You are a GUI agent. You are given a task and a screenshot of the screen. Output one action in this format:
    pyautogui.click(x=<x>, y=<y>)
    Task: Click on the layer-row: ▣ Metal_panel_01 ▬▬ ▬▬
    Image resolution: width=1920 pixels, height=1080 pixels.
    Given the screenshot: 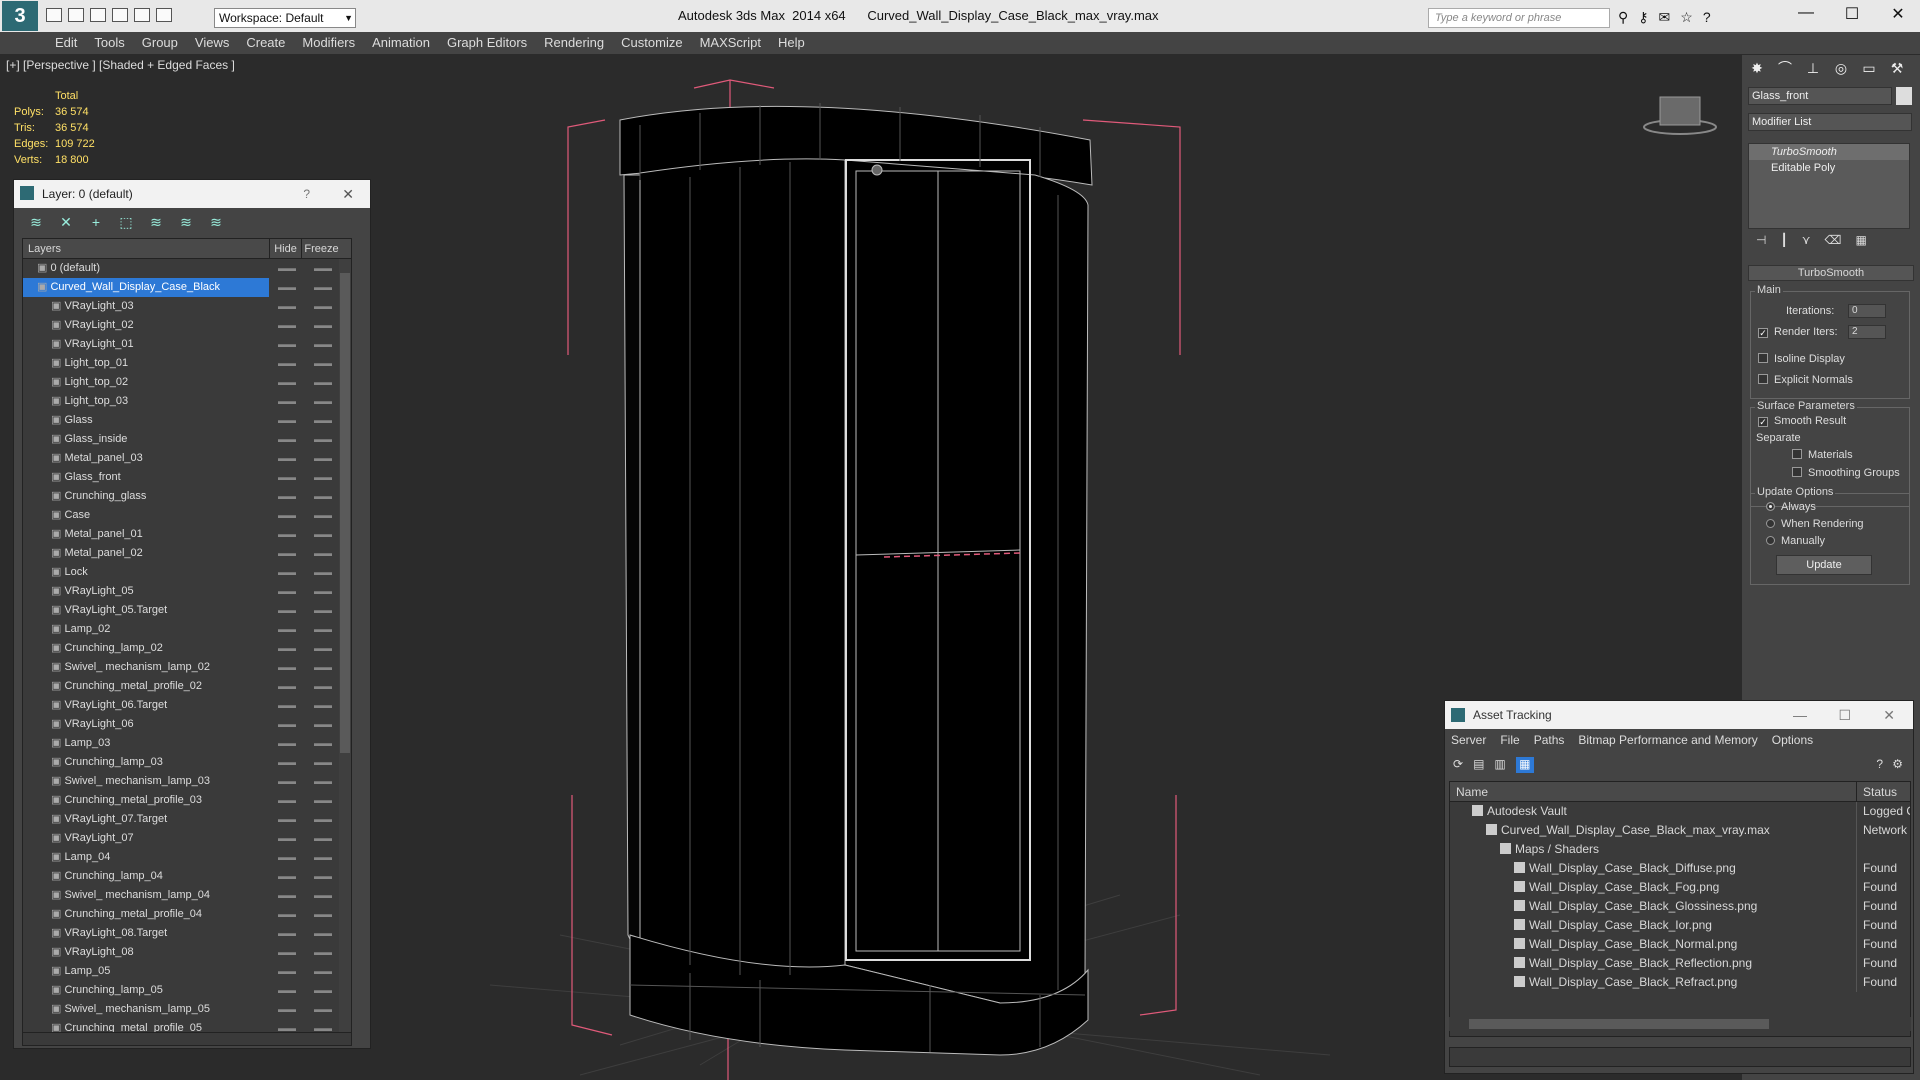 What is the action you would take?
    pyautogui.click(x=187, y=534)
    